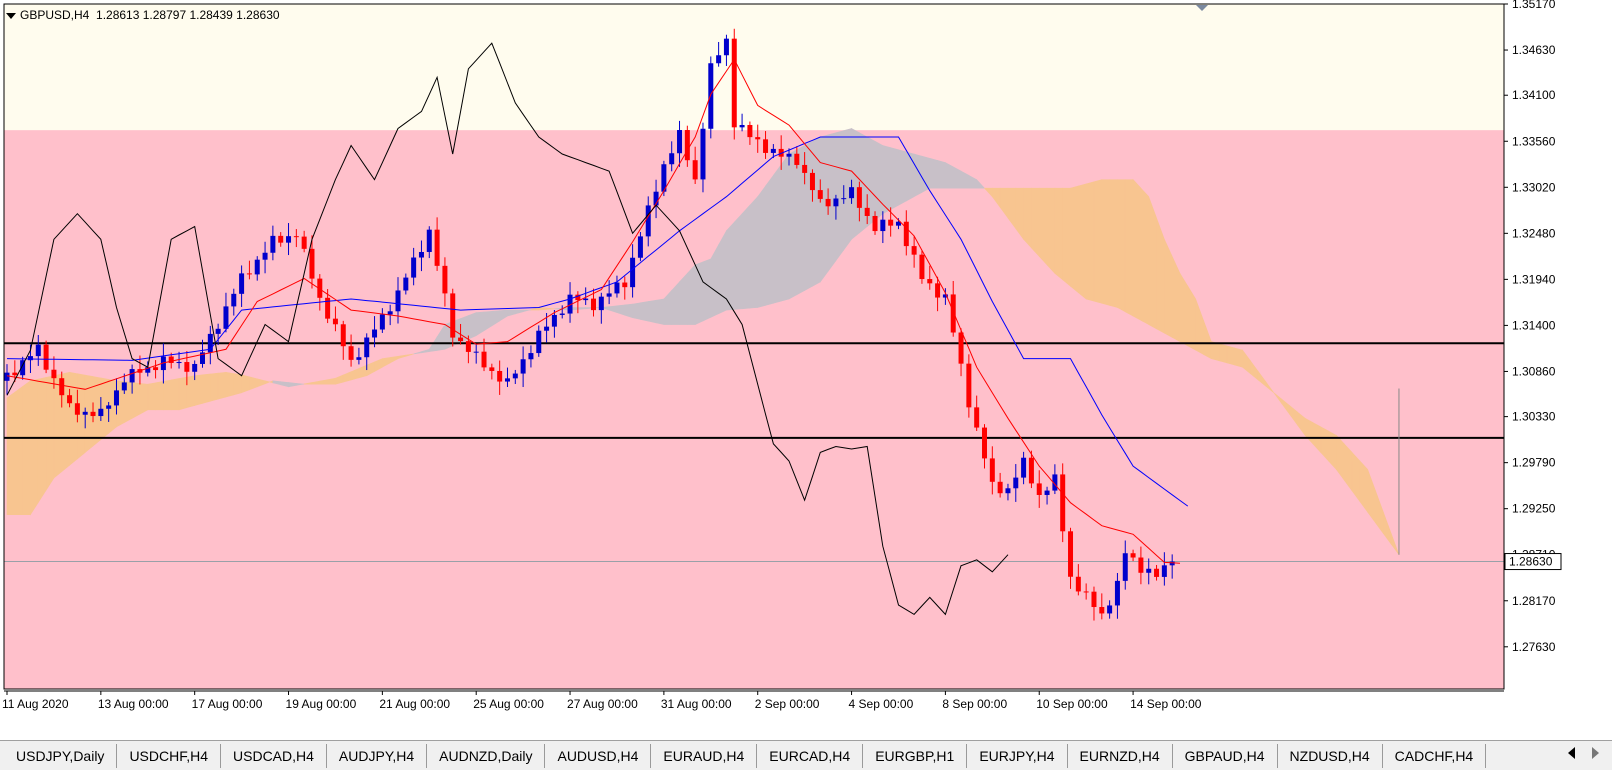  What do you see at coordinates (188, 15) in the screenshot?
I see `ohlc-values: 1.28613 1.28797 1.28439 1.28630` at bounding box center [188, 15].